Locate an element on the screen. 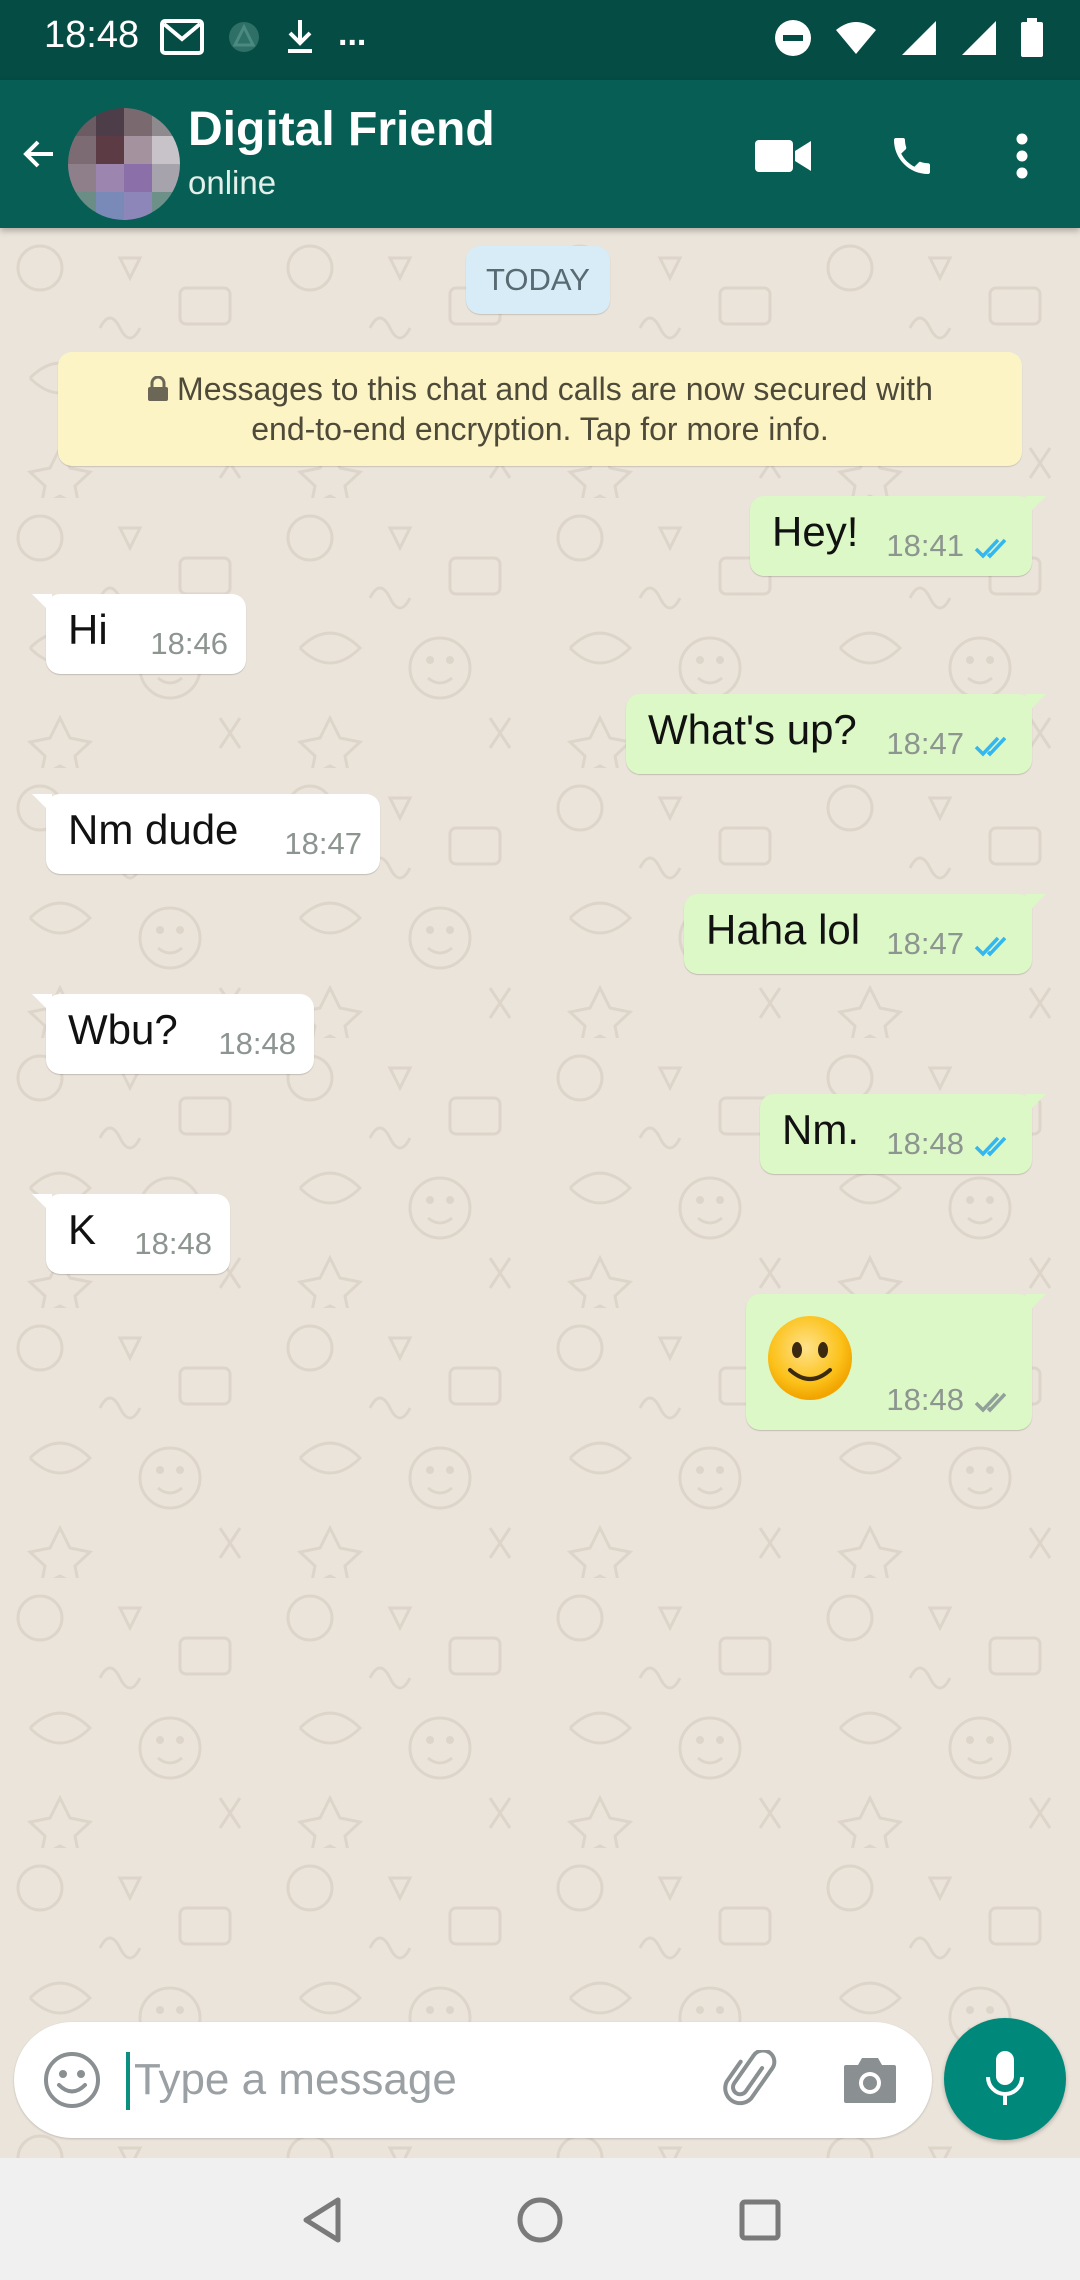 The height and width of the screenshot is (2280, 1080). gmail-icon is located at coordinates (182, 37).